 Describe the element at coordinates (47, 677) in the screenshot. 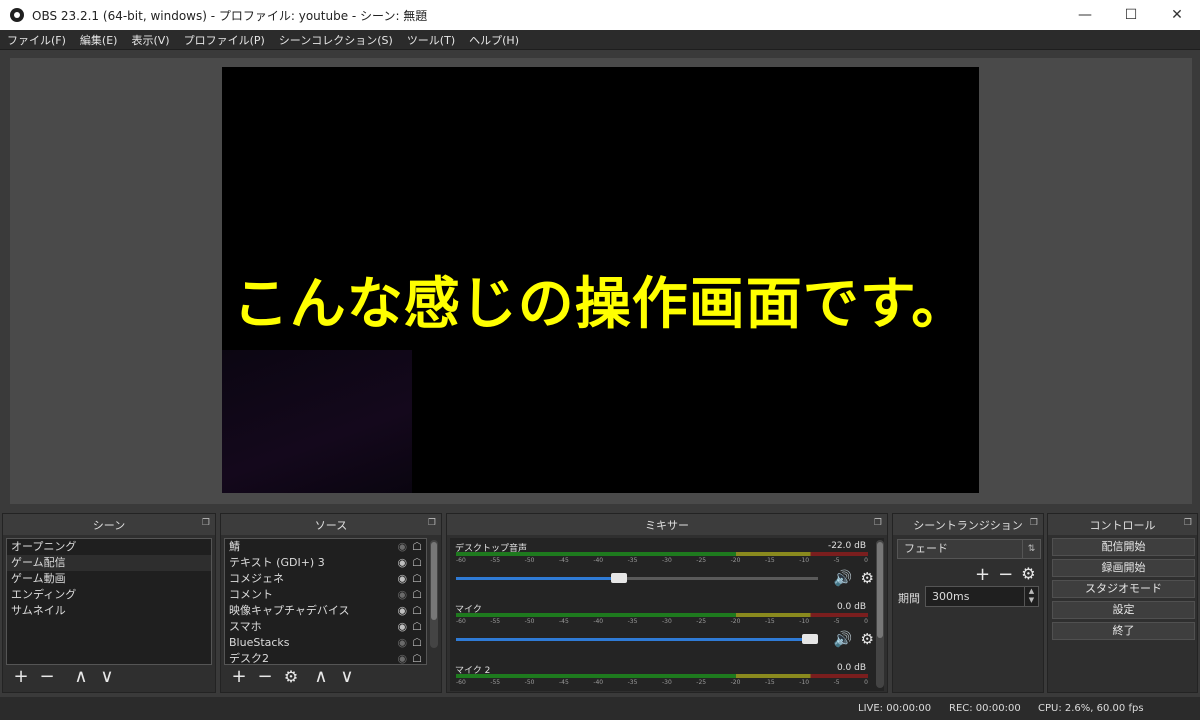

I see `remove-scene-icon: −` at that location.